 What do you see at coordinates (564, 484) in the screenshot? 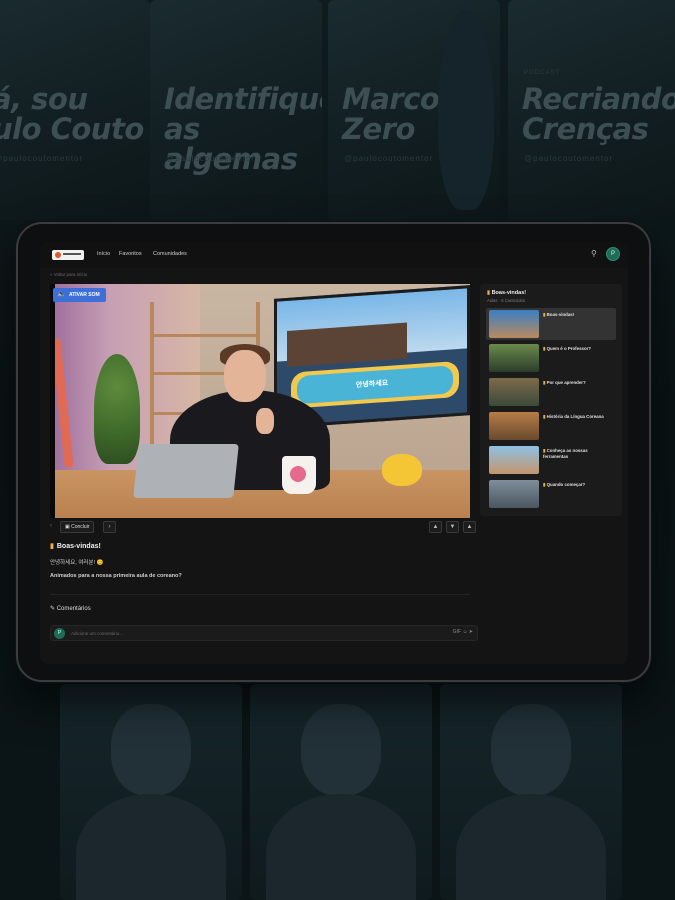
I see `playlist-item-label: ▮ Quando começar?` at bounding box center [564, 484].